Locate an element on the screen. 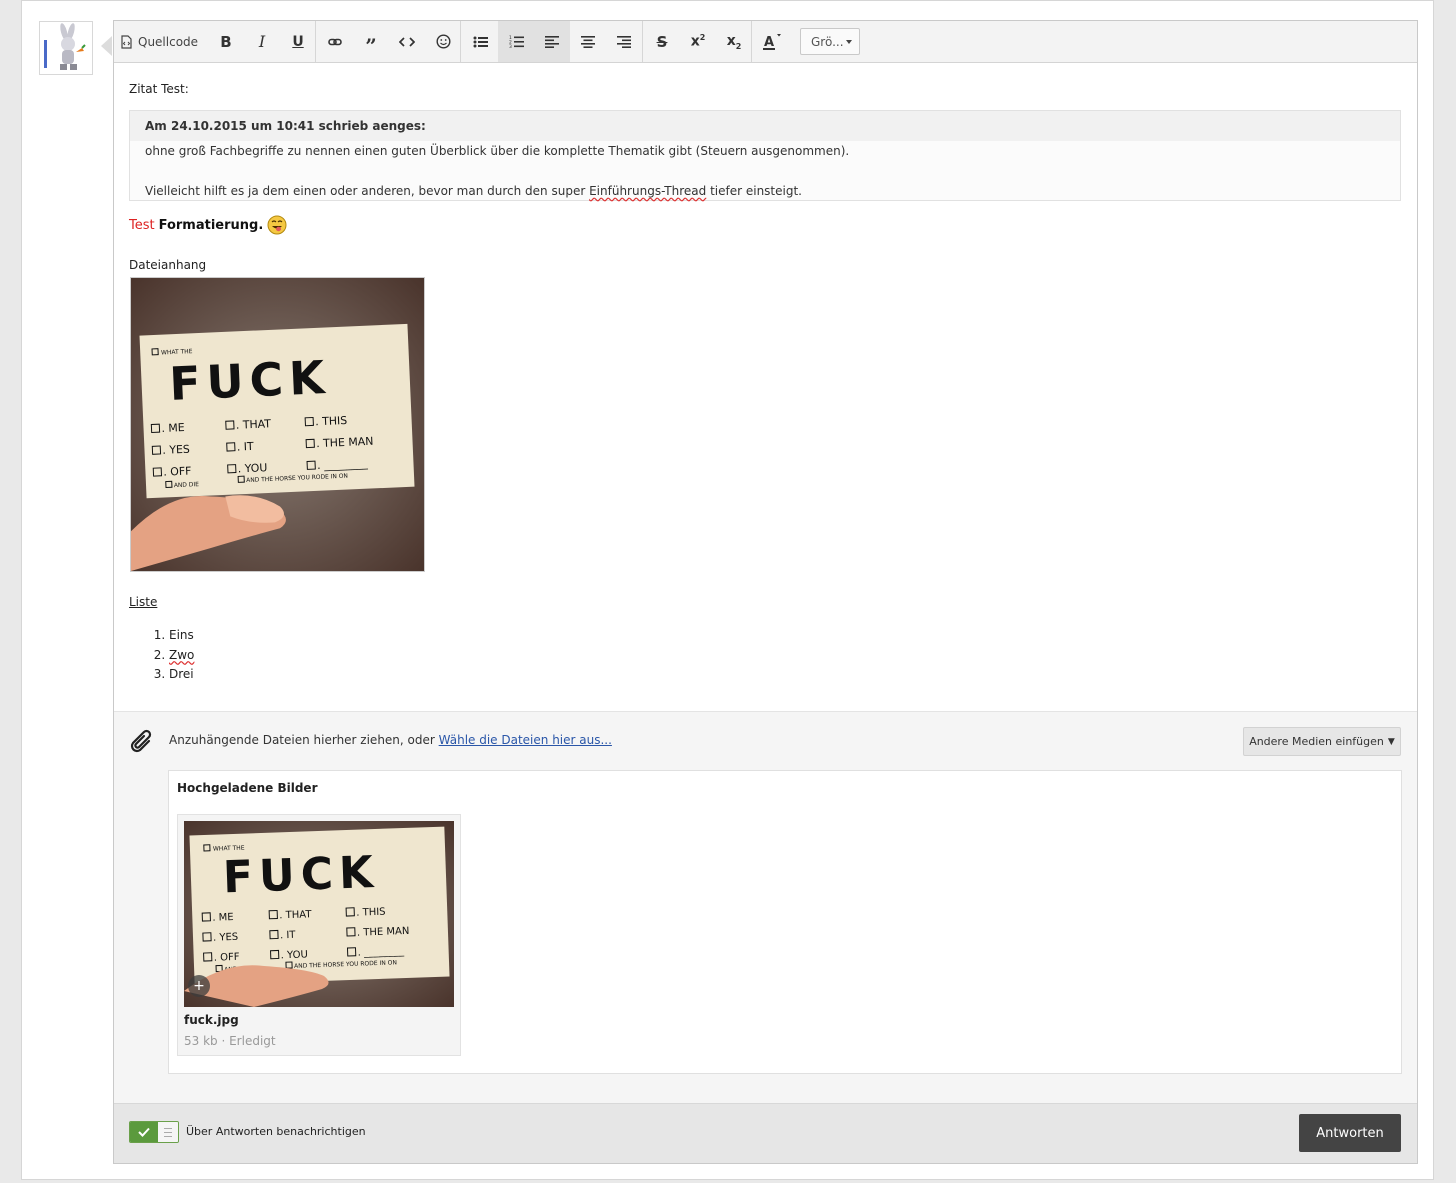 Image resolution: width=1456 pixels, height=1183 pixels. svg-text: . IT is located at coordinates (246, 447).